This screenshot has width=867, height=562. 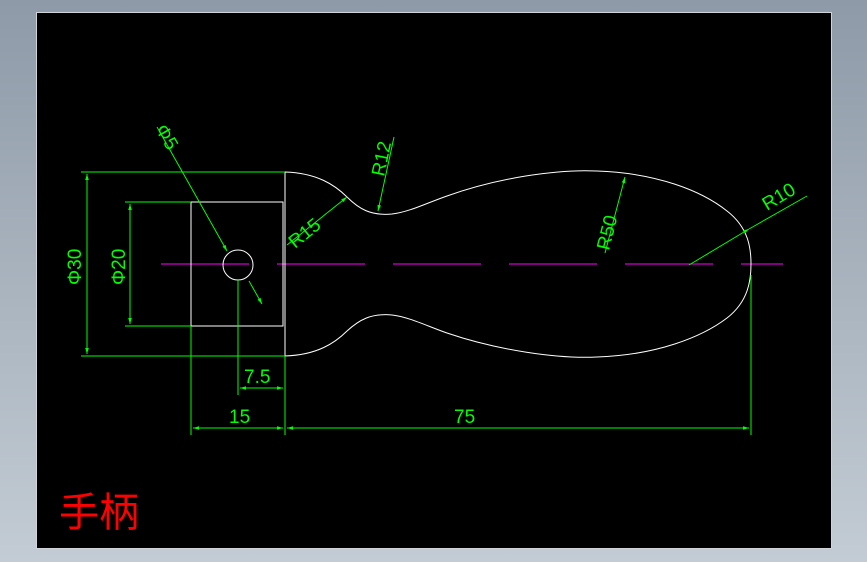 What do you see at coordinates (166, 137) in the screenshot?
I see `label-hole-diameter: Φ5` at bounding box center [166, 137].